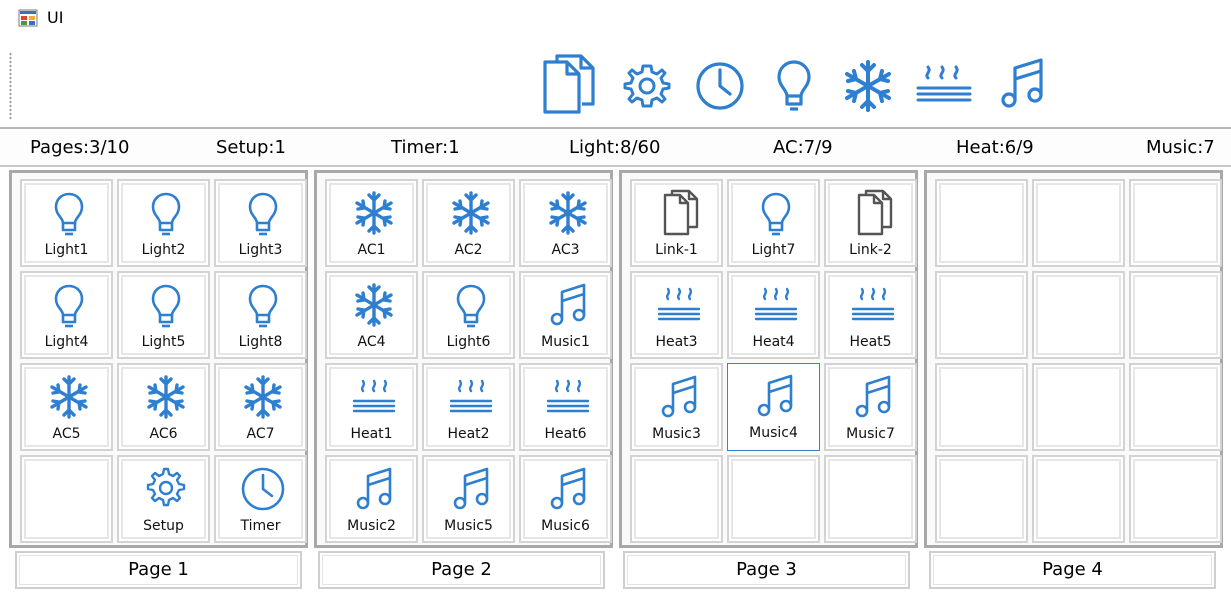 Image resolution: width=1231 pixels, height=593 pixels. I want to click on slot-ac3: AC3, so click(565, 223).